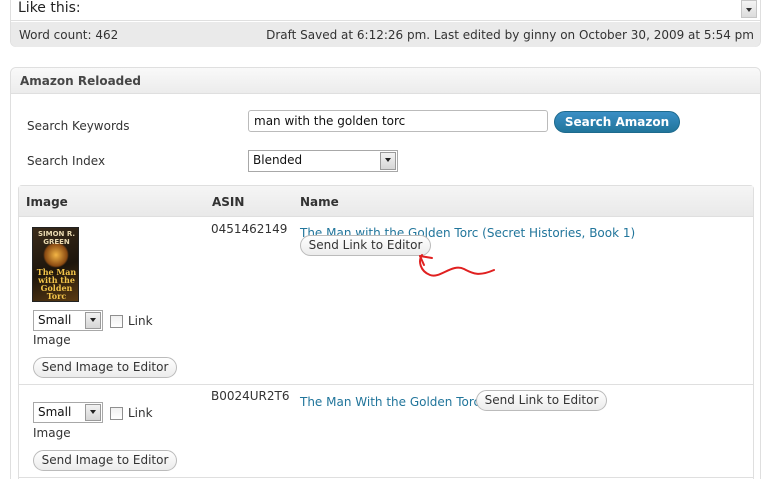  I want to click on scroll-down-icon, so click(749, 9).